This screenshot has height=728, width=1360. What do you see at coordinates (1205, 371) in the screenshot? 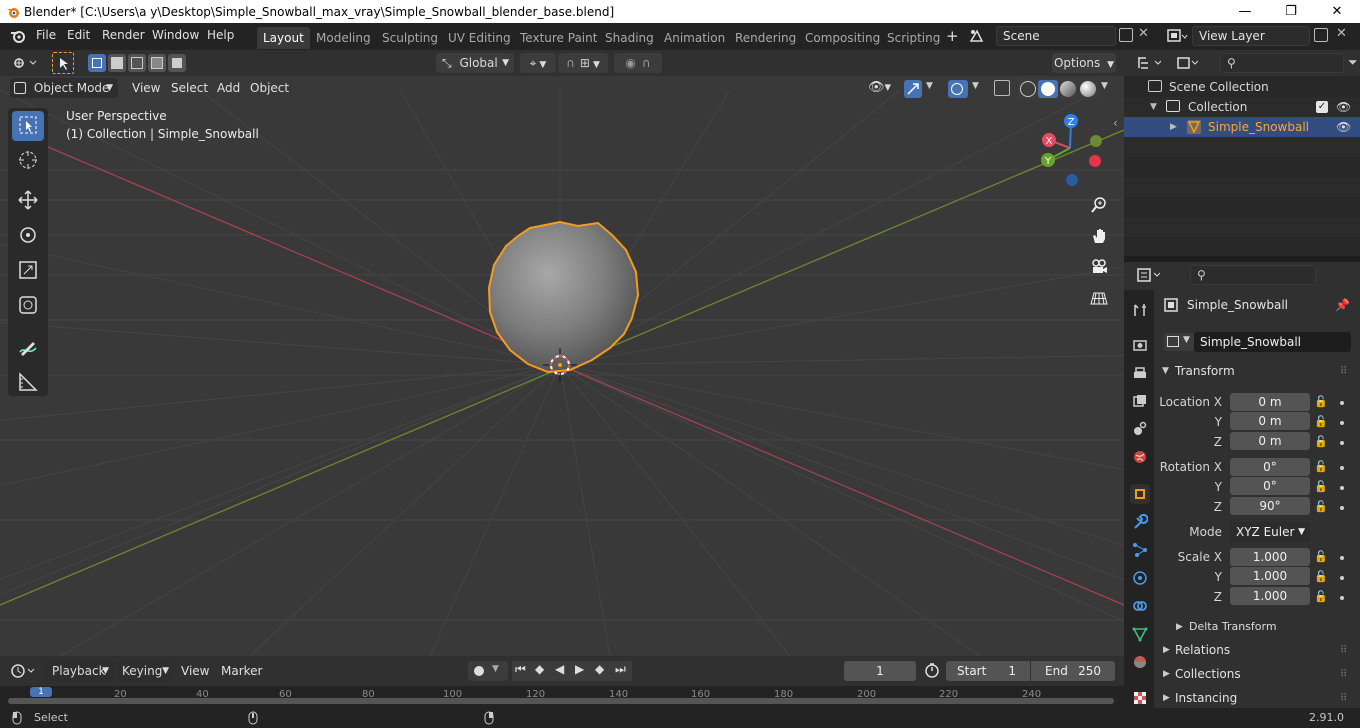
I see `transform-section-header: Transform` at bounding box center [1205, 371].